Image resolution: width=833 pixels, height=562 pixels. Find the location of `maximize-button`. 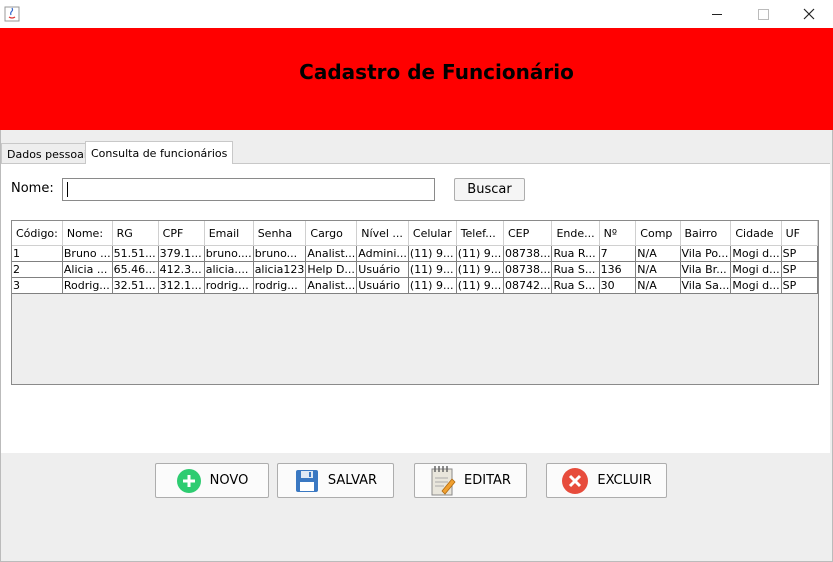

maximize-button is located at coordinates (763, 14).